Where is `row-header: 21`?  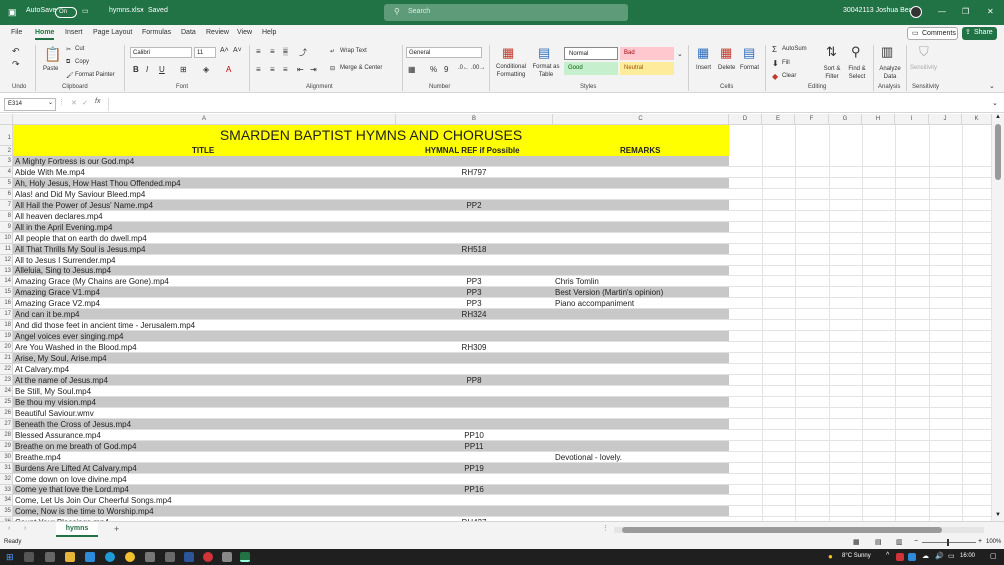 row-header: 21 is located at coordinates (6, 358).